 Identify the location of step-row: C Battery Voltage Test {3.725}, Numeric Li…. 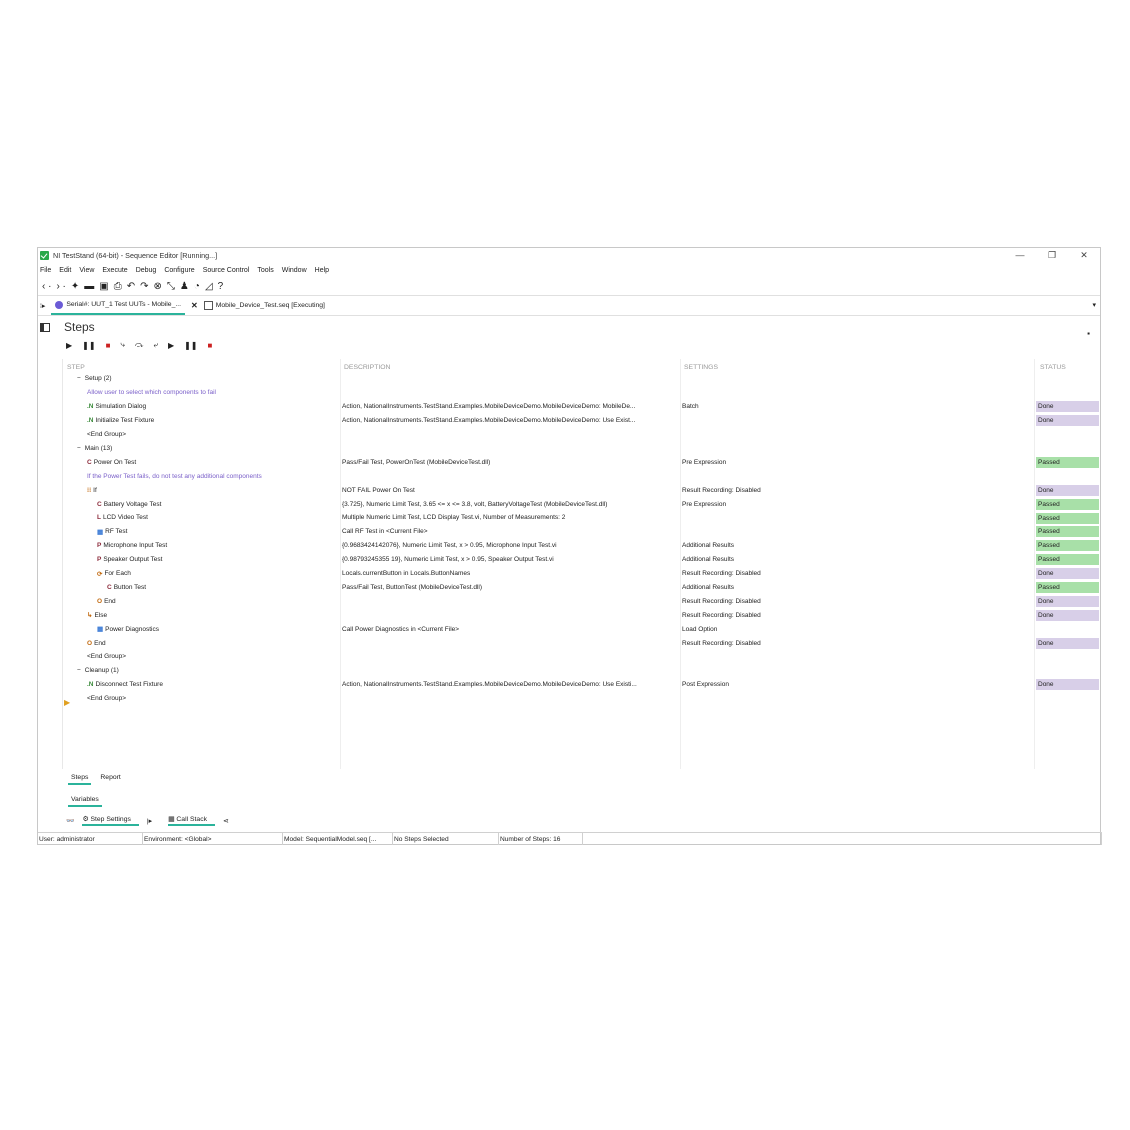
(581, 504).